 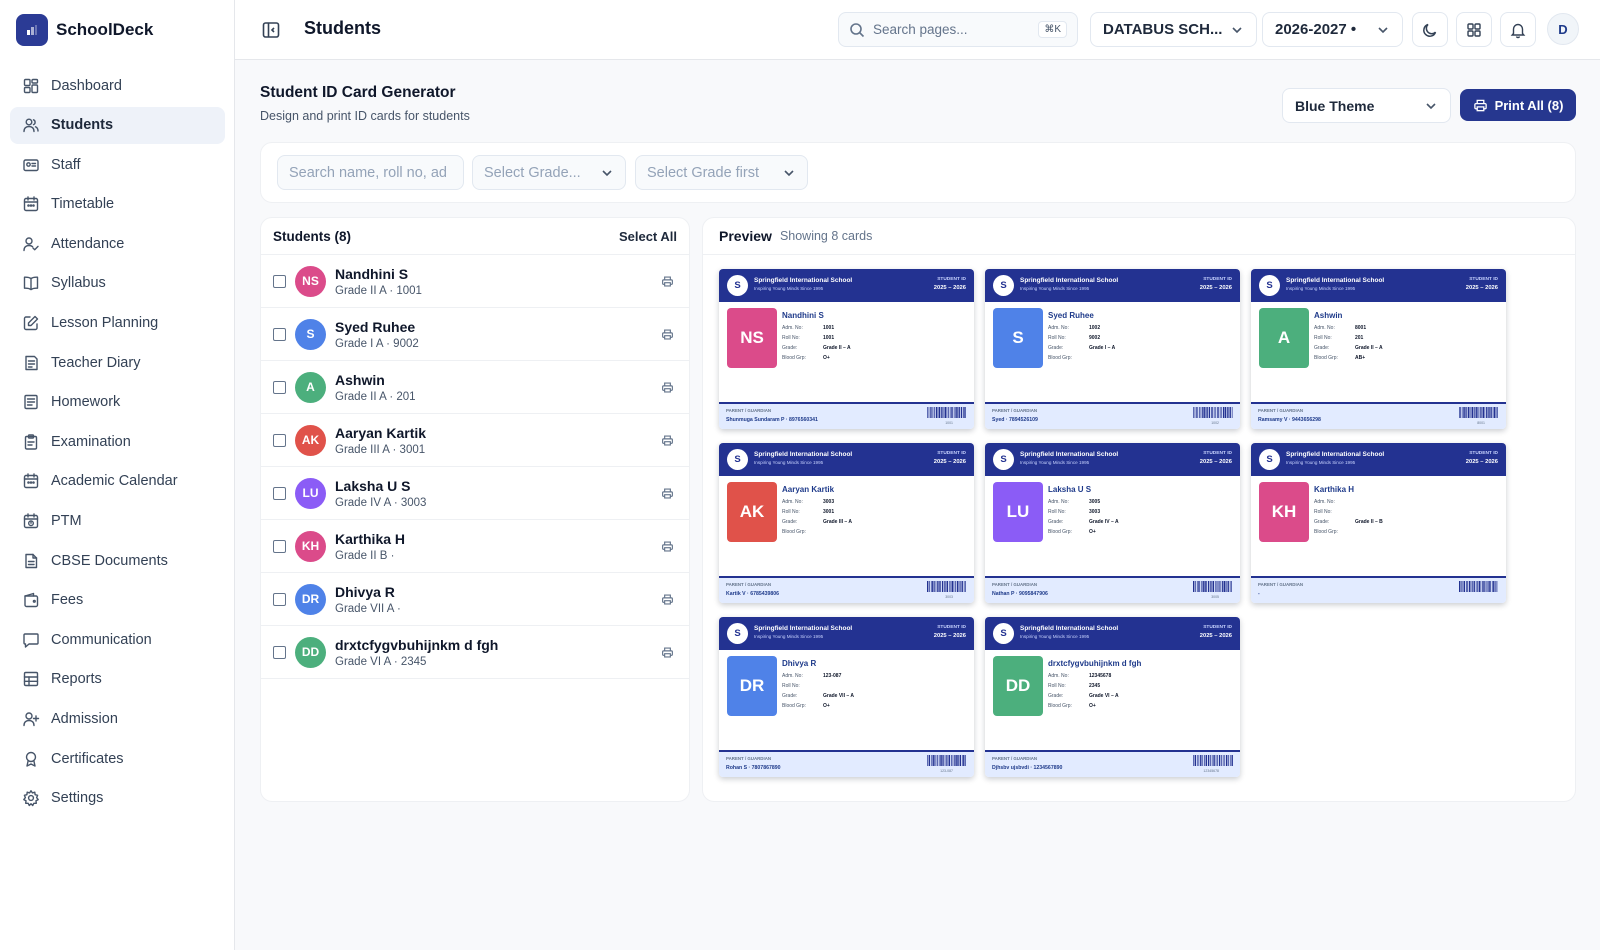 I want to click on sidebar-item-label: Teacher Diary, so click(x=96, y=362).